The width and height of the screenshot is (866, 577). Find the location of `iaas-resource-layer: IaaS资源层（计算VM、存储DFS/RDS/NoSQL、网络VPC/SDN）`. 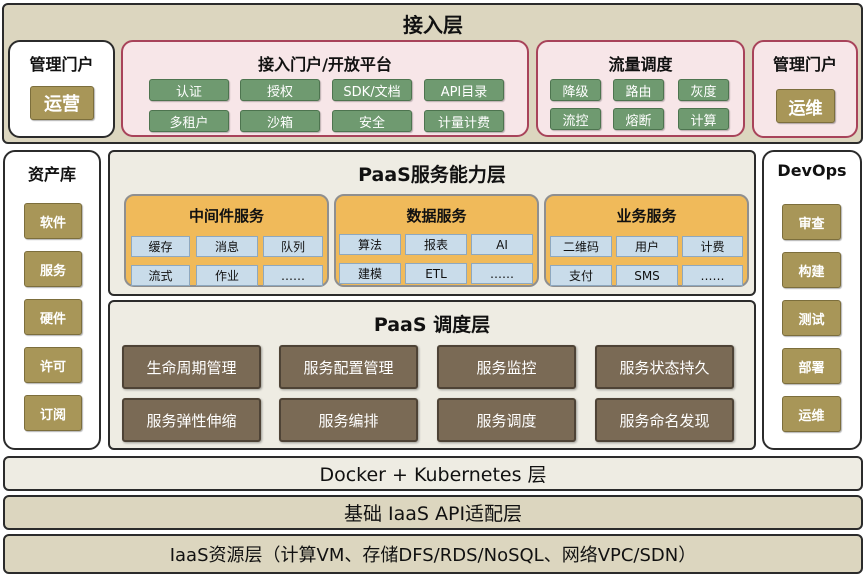

iaas-resource-layer: IaaS资源层（计算VM、存储DFS/RDS/NoSQL、网络VPC/SDN） is located at coordinates (433, 554).